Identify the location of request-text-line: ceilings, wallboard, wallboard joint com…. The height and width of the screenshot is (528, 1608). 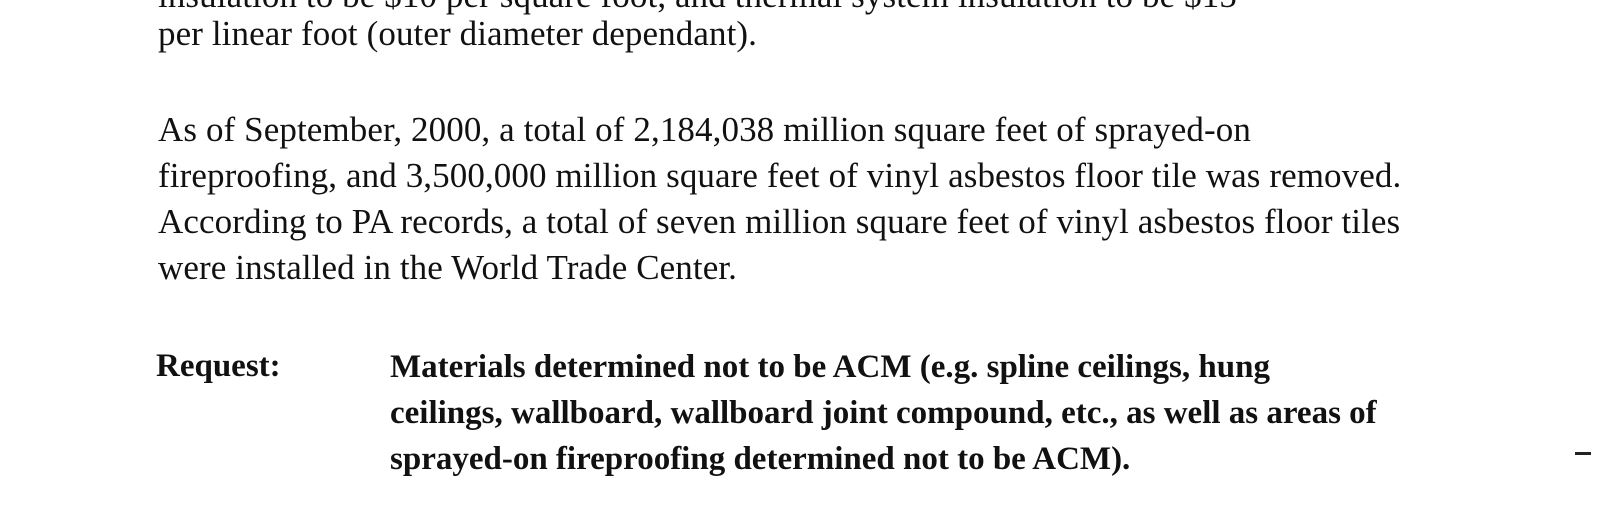
(883, 413).